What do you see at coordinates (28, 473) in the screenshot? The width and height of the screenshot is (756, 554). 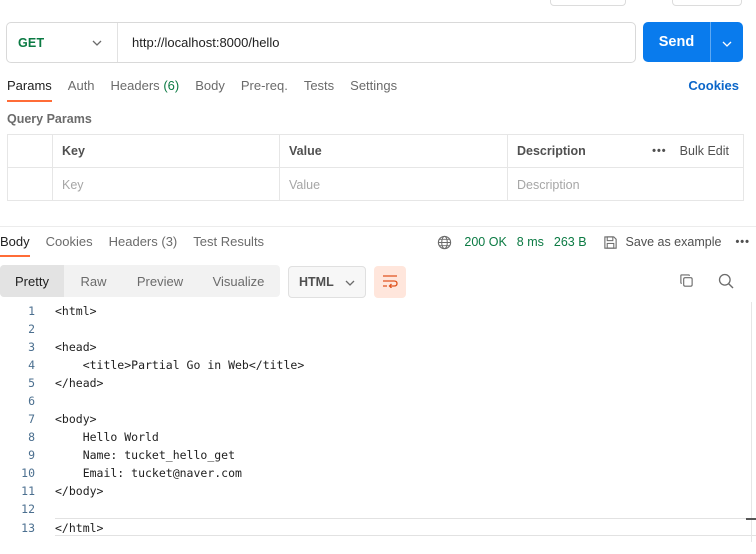 I see `line-number: 10` at bounding box center [28, 473].